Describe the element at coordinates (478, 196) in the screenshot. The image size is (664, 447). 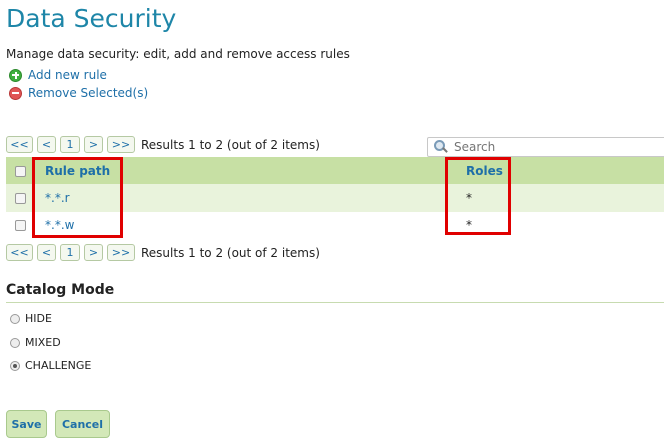
I see `roles-highlight-box` at that location.